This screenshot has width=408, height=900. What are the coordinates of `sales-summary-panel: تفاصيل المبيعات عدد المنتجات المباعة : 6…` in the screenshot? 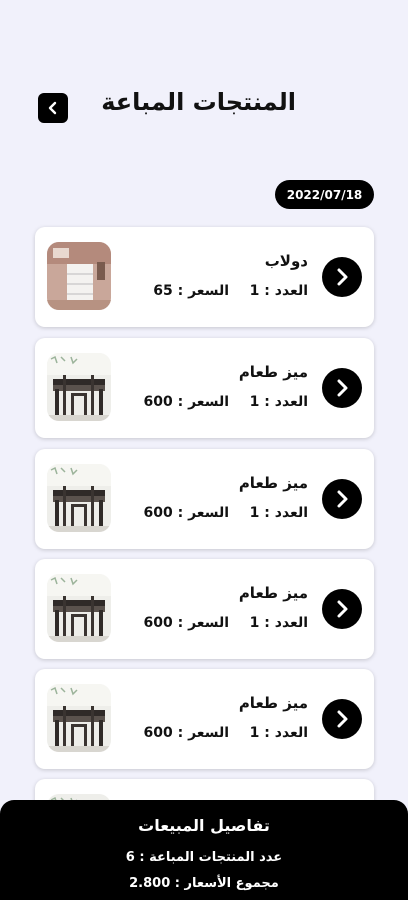 It's located at (204, 850).